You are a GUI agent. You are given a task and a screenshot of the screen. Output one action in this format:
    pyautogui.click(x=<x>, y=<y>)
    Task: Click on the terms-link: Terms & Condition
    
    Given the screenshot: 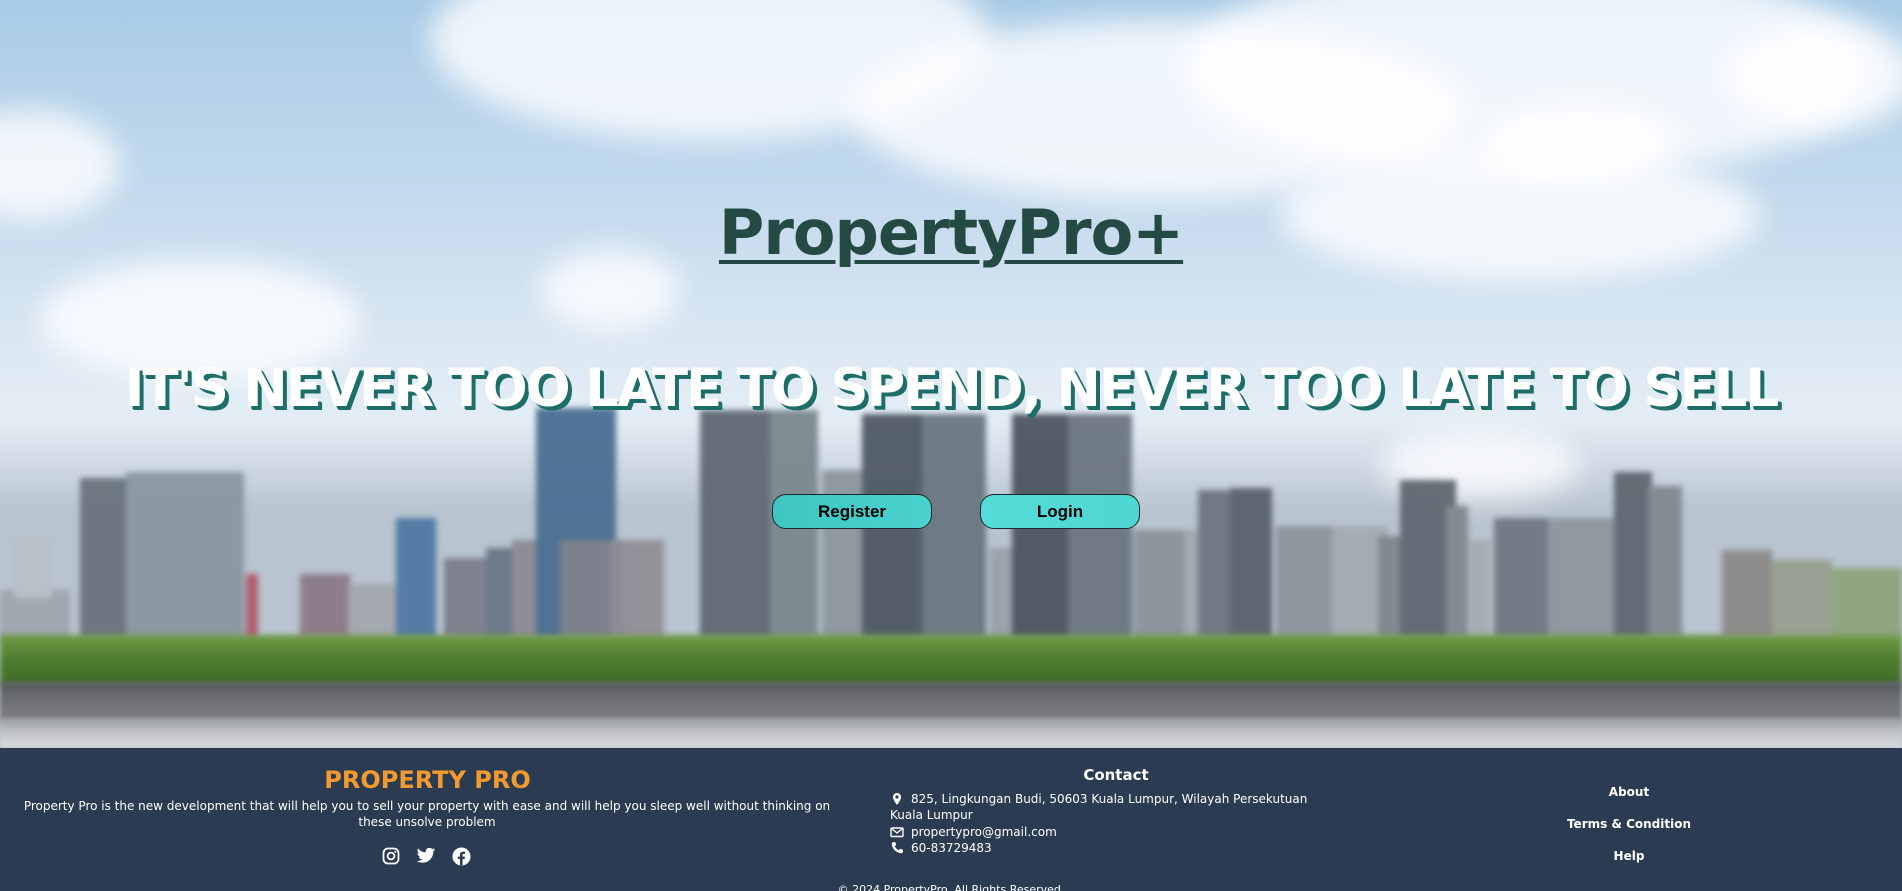 What is the action you would take?
    pyautogui.click(x=1629, y=828)
    